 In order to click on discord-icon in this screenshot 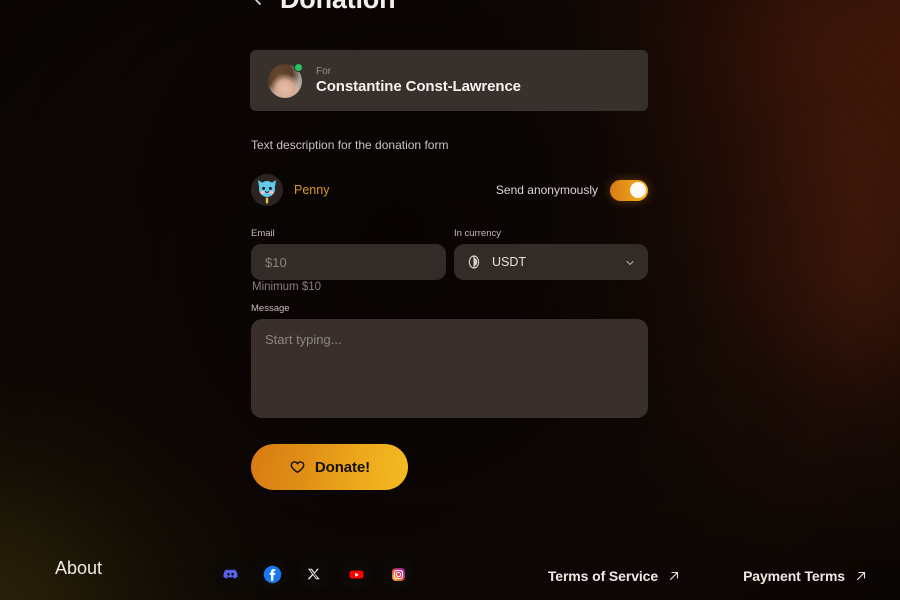, I will do `click(230, 574)`.